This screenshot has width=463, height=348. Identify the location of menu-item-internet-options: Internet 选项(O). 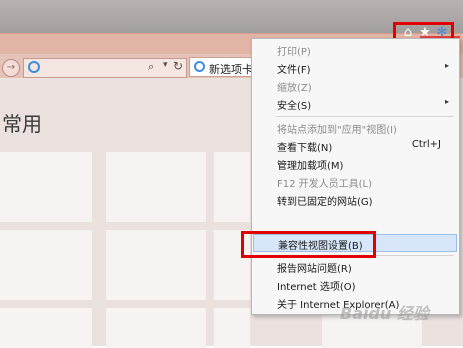
(355, 285).